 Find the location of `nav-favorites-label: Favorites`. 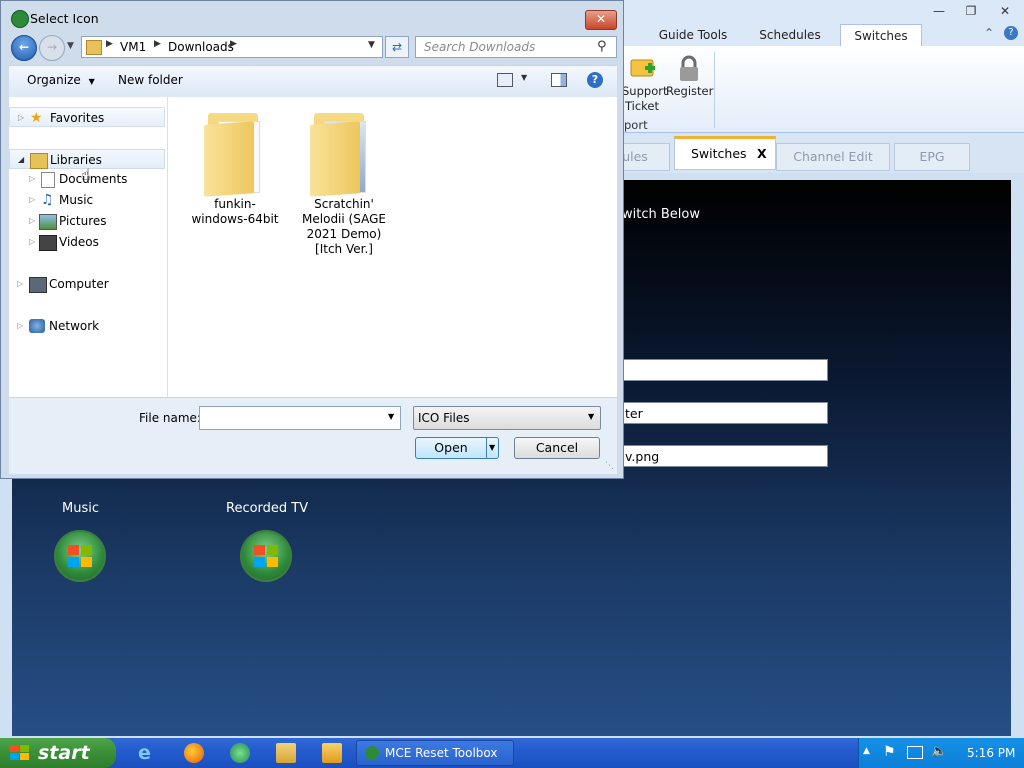

nav-favorites-label: Favorites is located at coordinates (77, 118).